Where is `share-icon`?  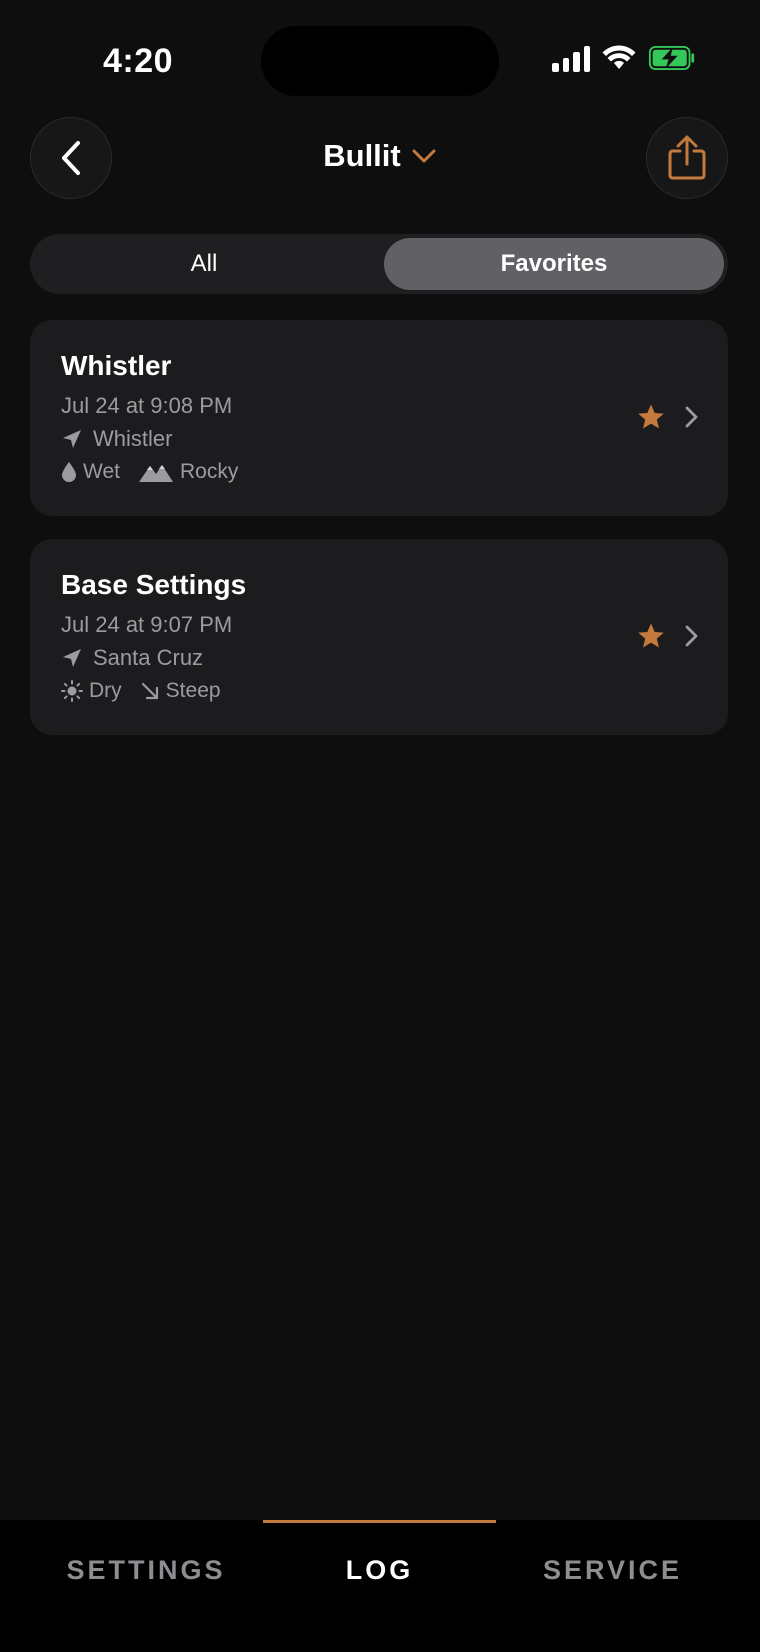 share-icon is located at coordinates (687, 157).